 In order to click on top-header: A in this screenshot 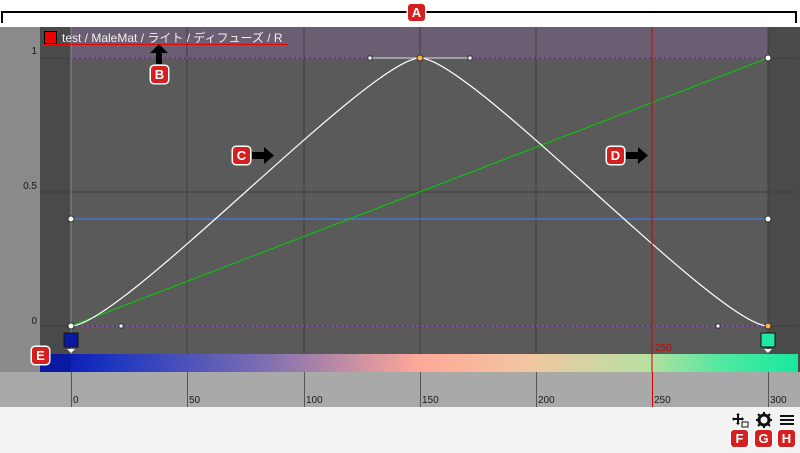, I will do `click(400, 13)`.